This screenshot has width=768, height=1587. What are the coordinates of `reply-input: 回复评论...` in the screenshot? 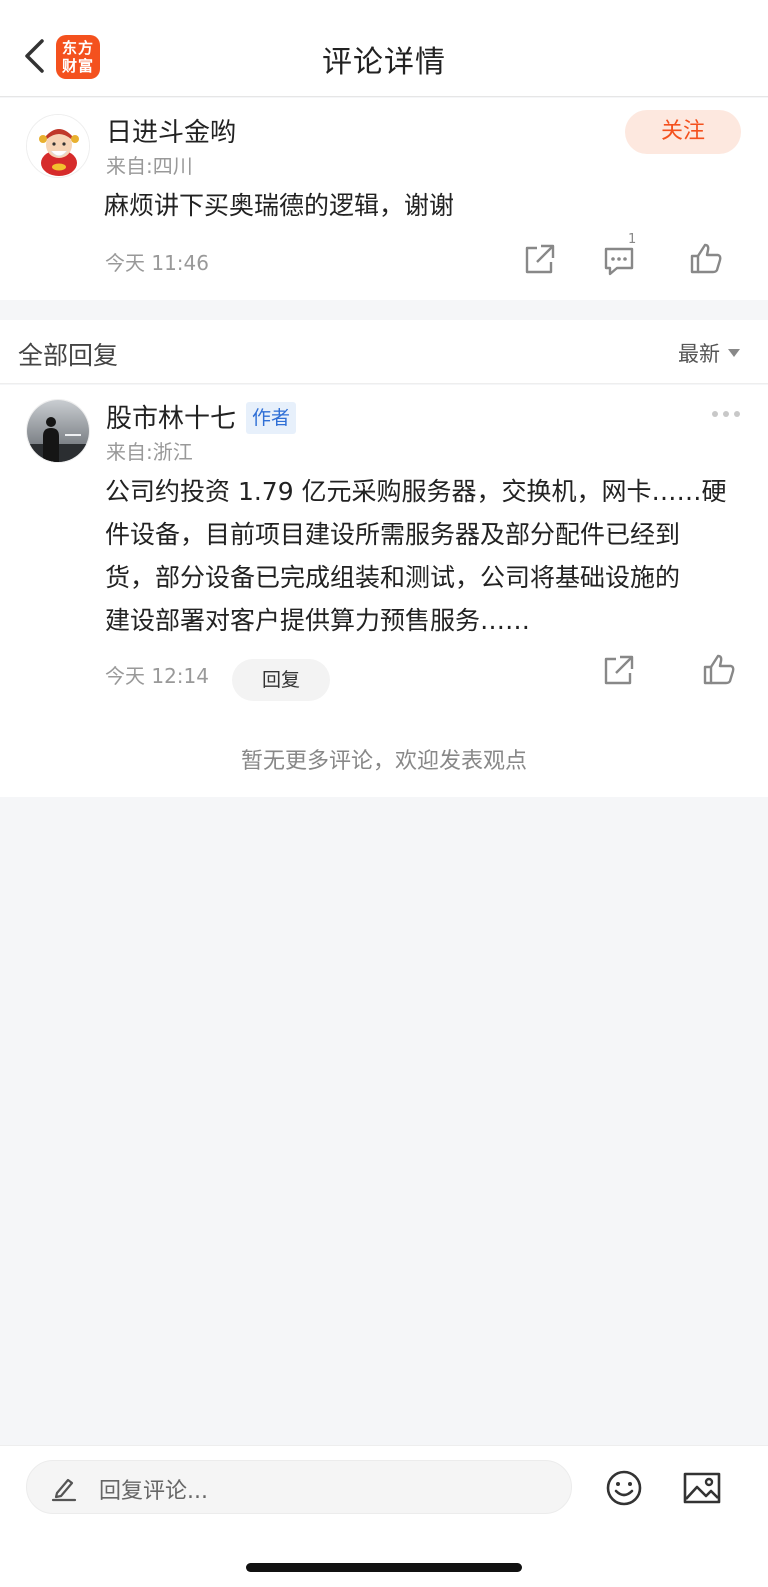 It's located at (299, 1487).